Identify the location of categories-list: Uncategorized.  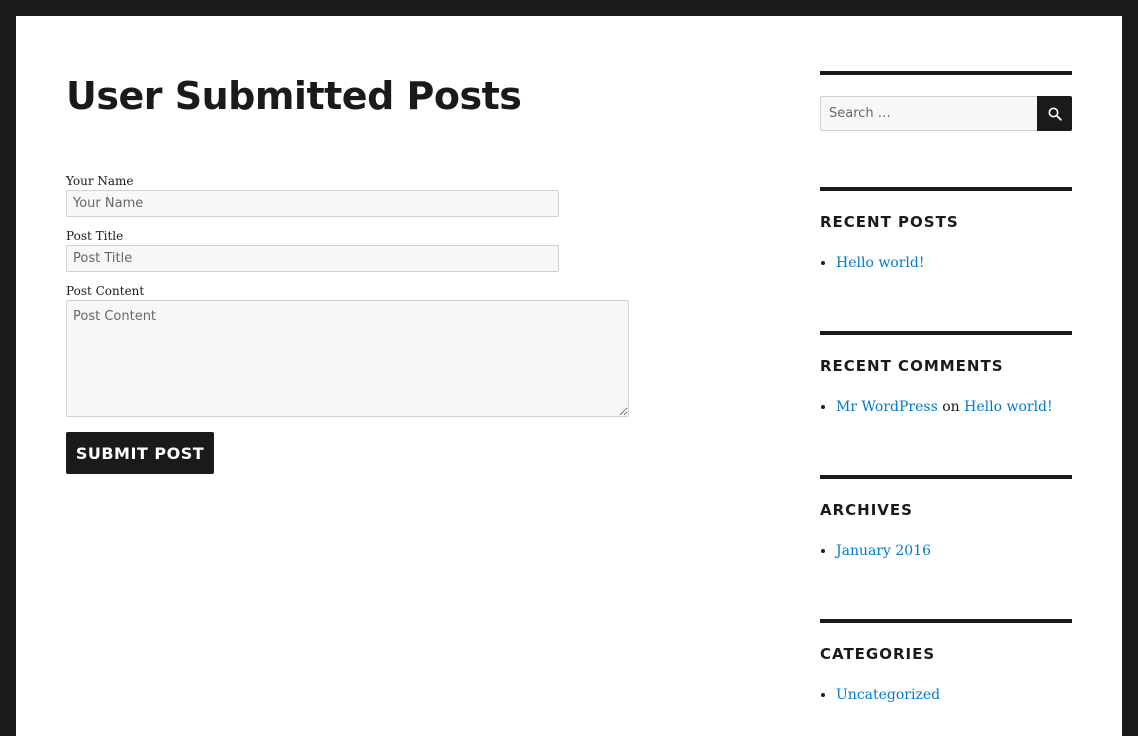
(880, 695).